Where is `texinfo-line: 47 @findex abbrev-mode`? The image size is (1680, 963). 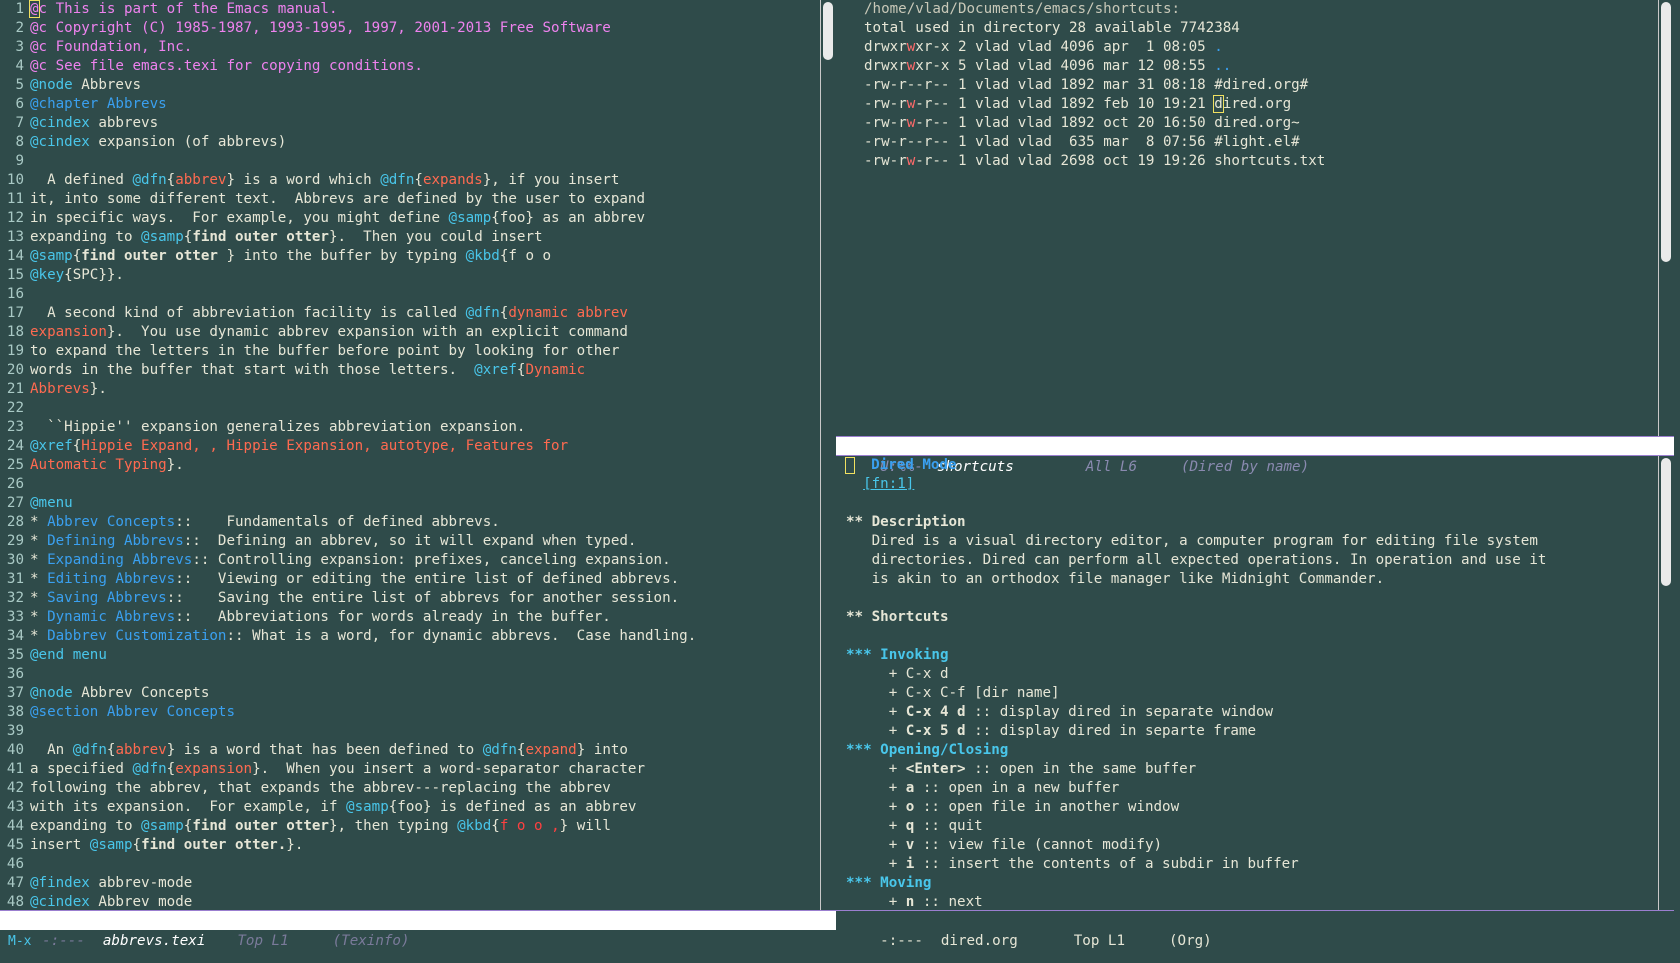 texinfo-line: 47 @findex abbrev-mode is located at coordinates (410, 883).